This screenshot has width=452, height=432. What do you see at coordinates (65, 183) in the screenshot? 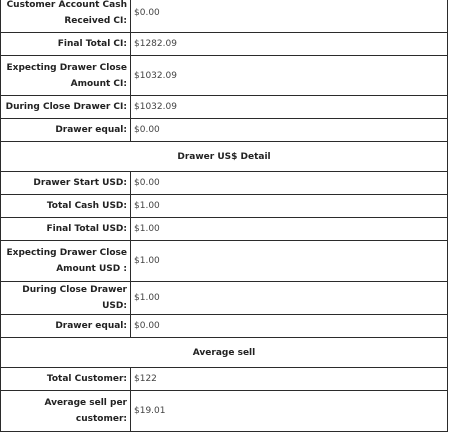
I see `row-label: Drawer Start USD:` at bounding box center [65, 183].